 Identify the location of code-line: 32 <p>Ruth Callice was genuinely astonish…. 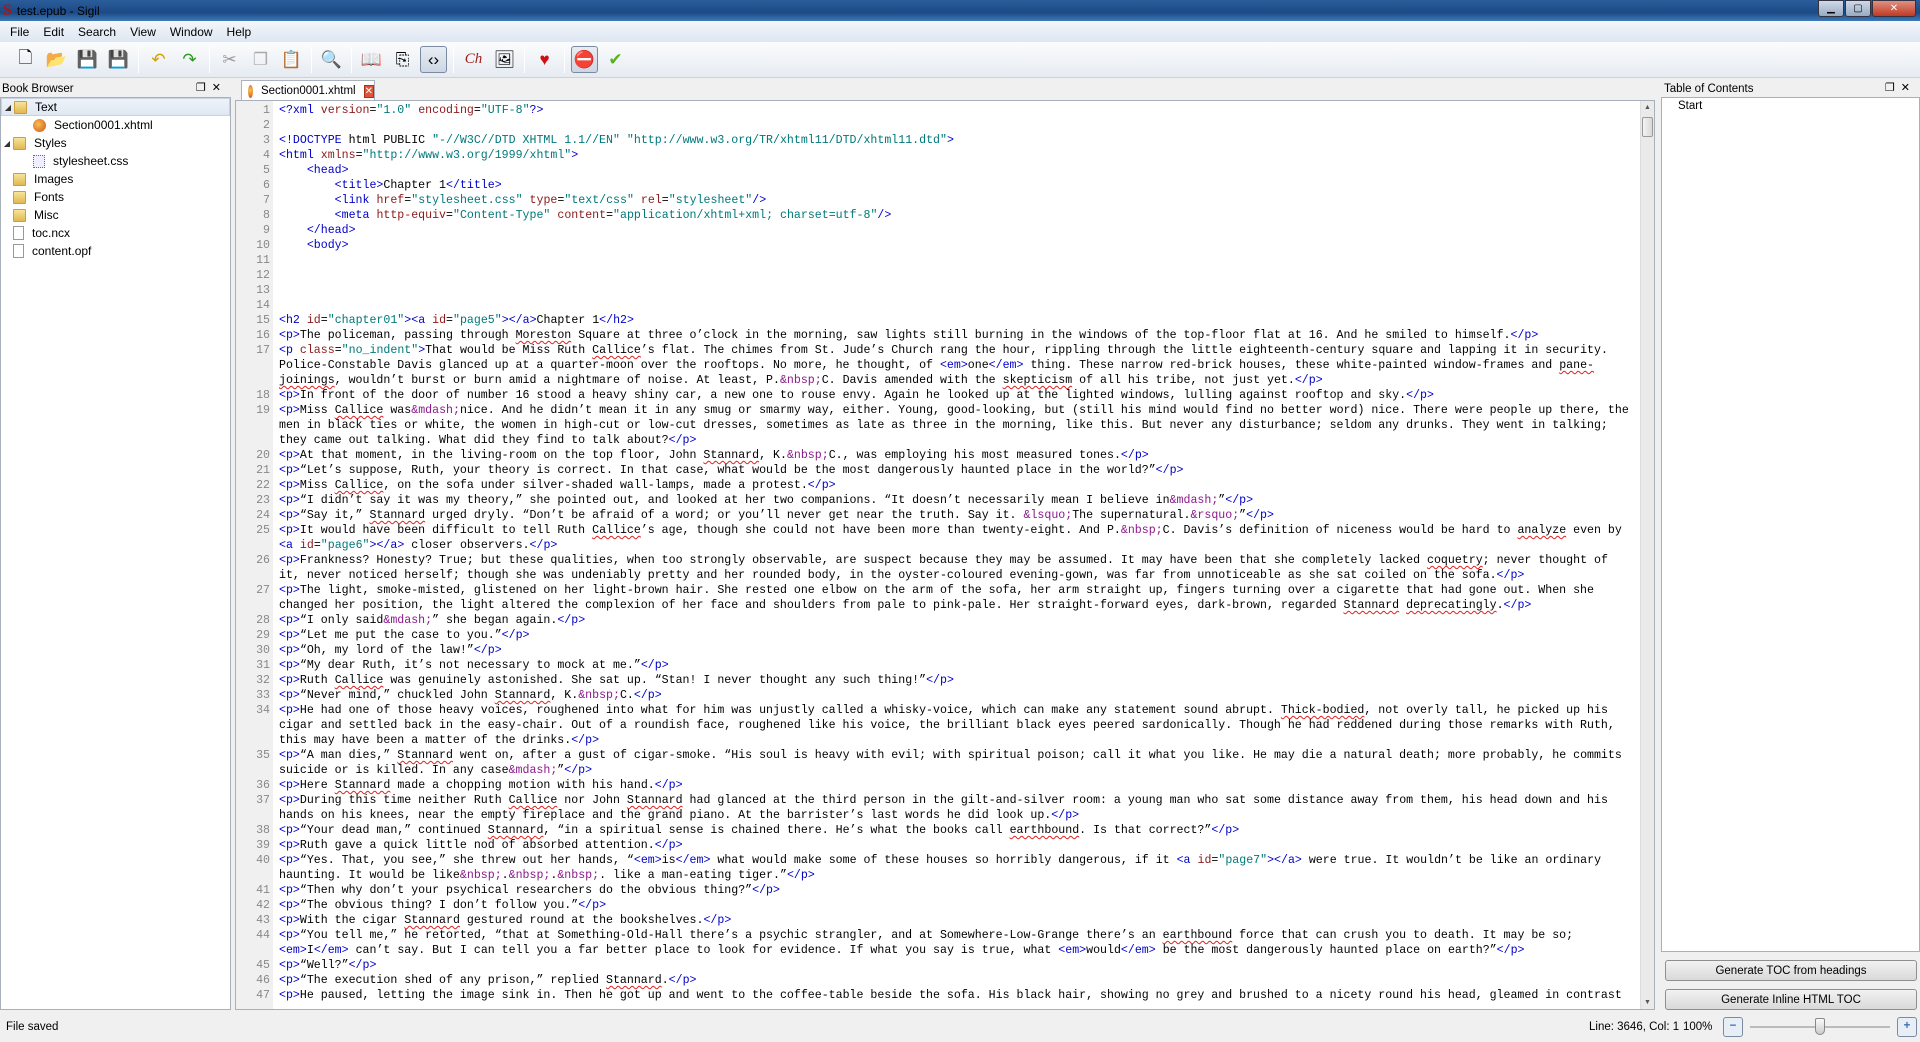
(932, 680).